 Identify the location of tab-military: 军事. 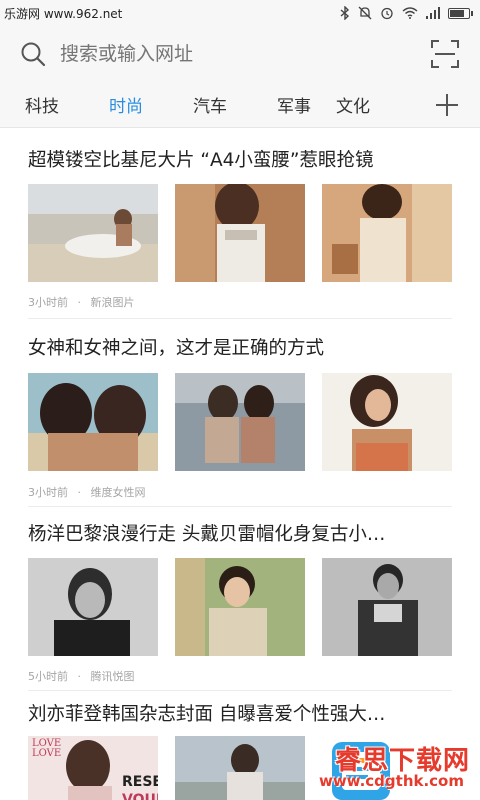
(294, 104).